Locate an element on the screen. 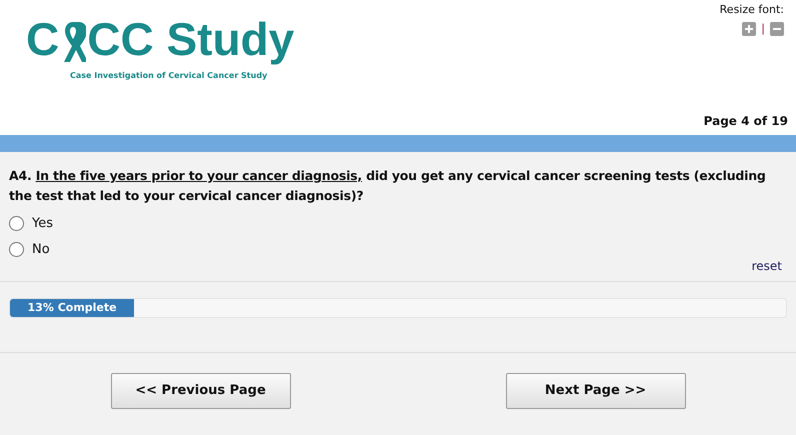  decrease-font-button is located at coordinates (777, 29).